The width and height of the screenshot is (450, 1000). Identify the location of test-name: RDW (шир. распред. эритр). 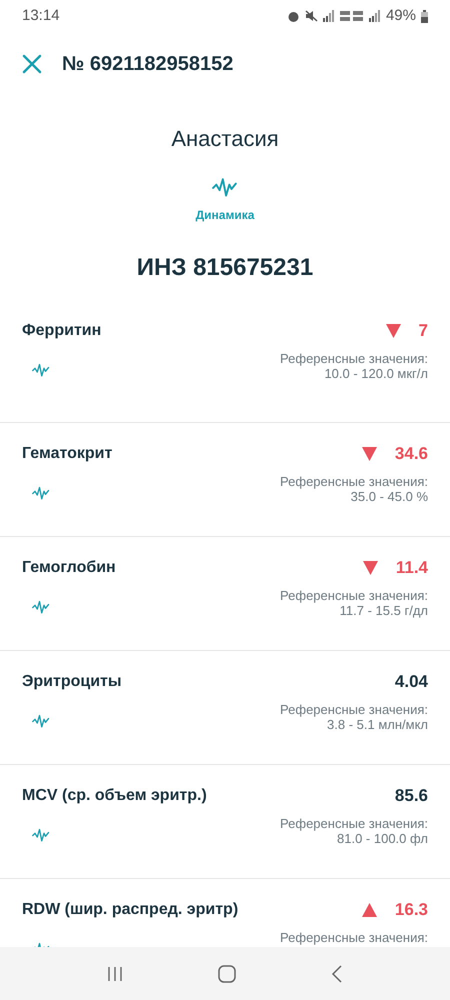
(130, 910).